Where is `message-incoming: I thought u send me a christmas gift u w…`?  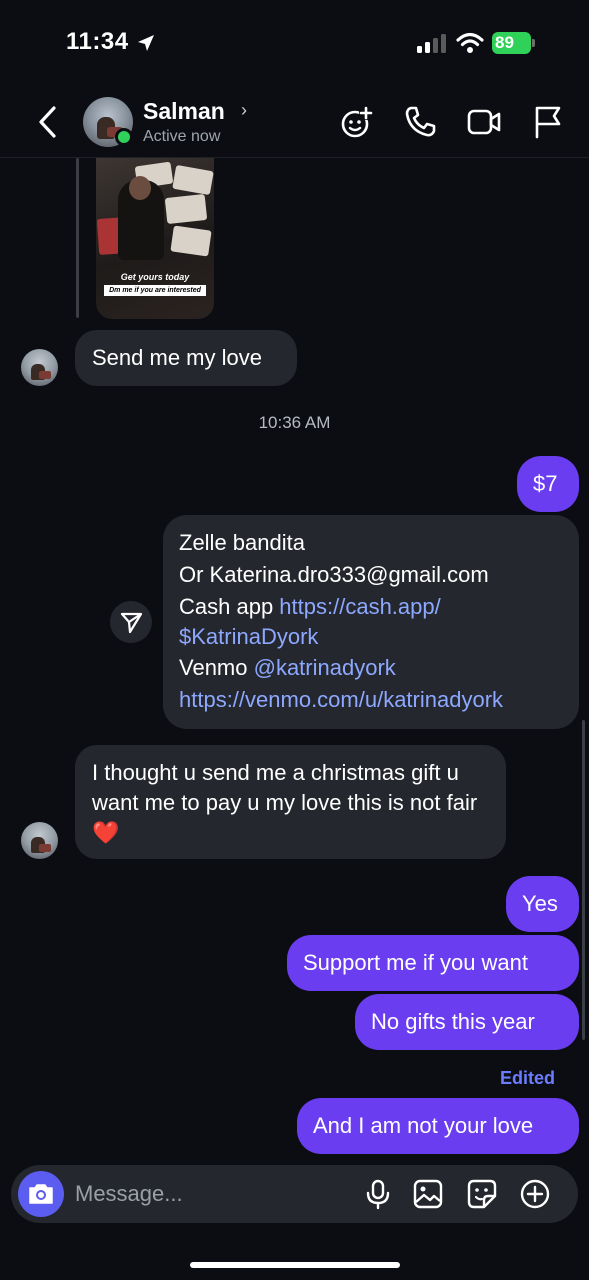 message-incoming: I thought u send me a christmas gift u w… is located at coordinates (290, 802).